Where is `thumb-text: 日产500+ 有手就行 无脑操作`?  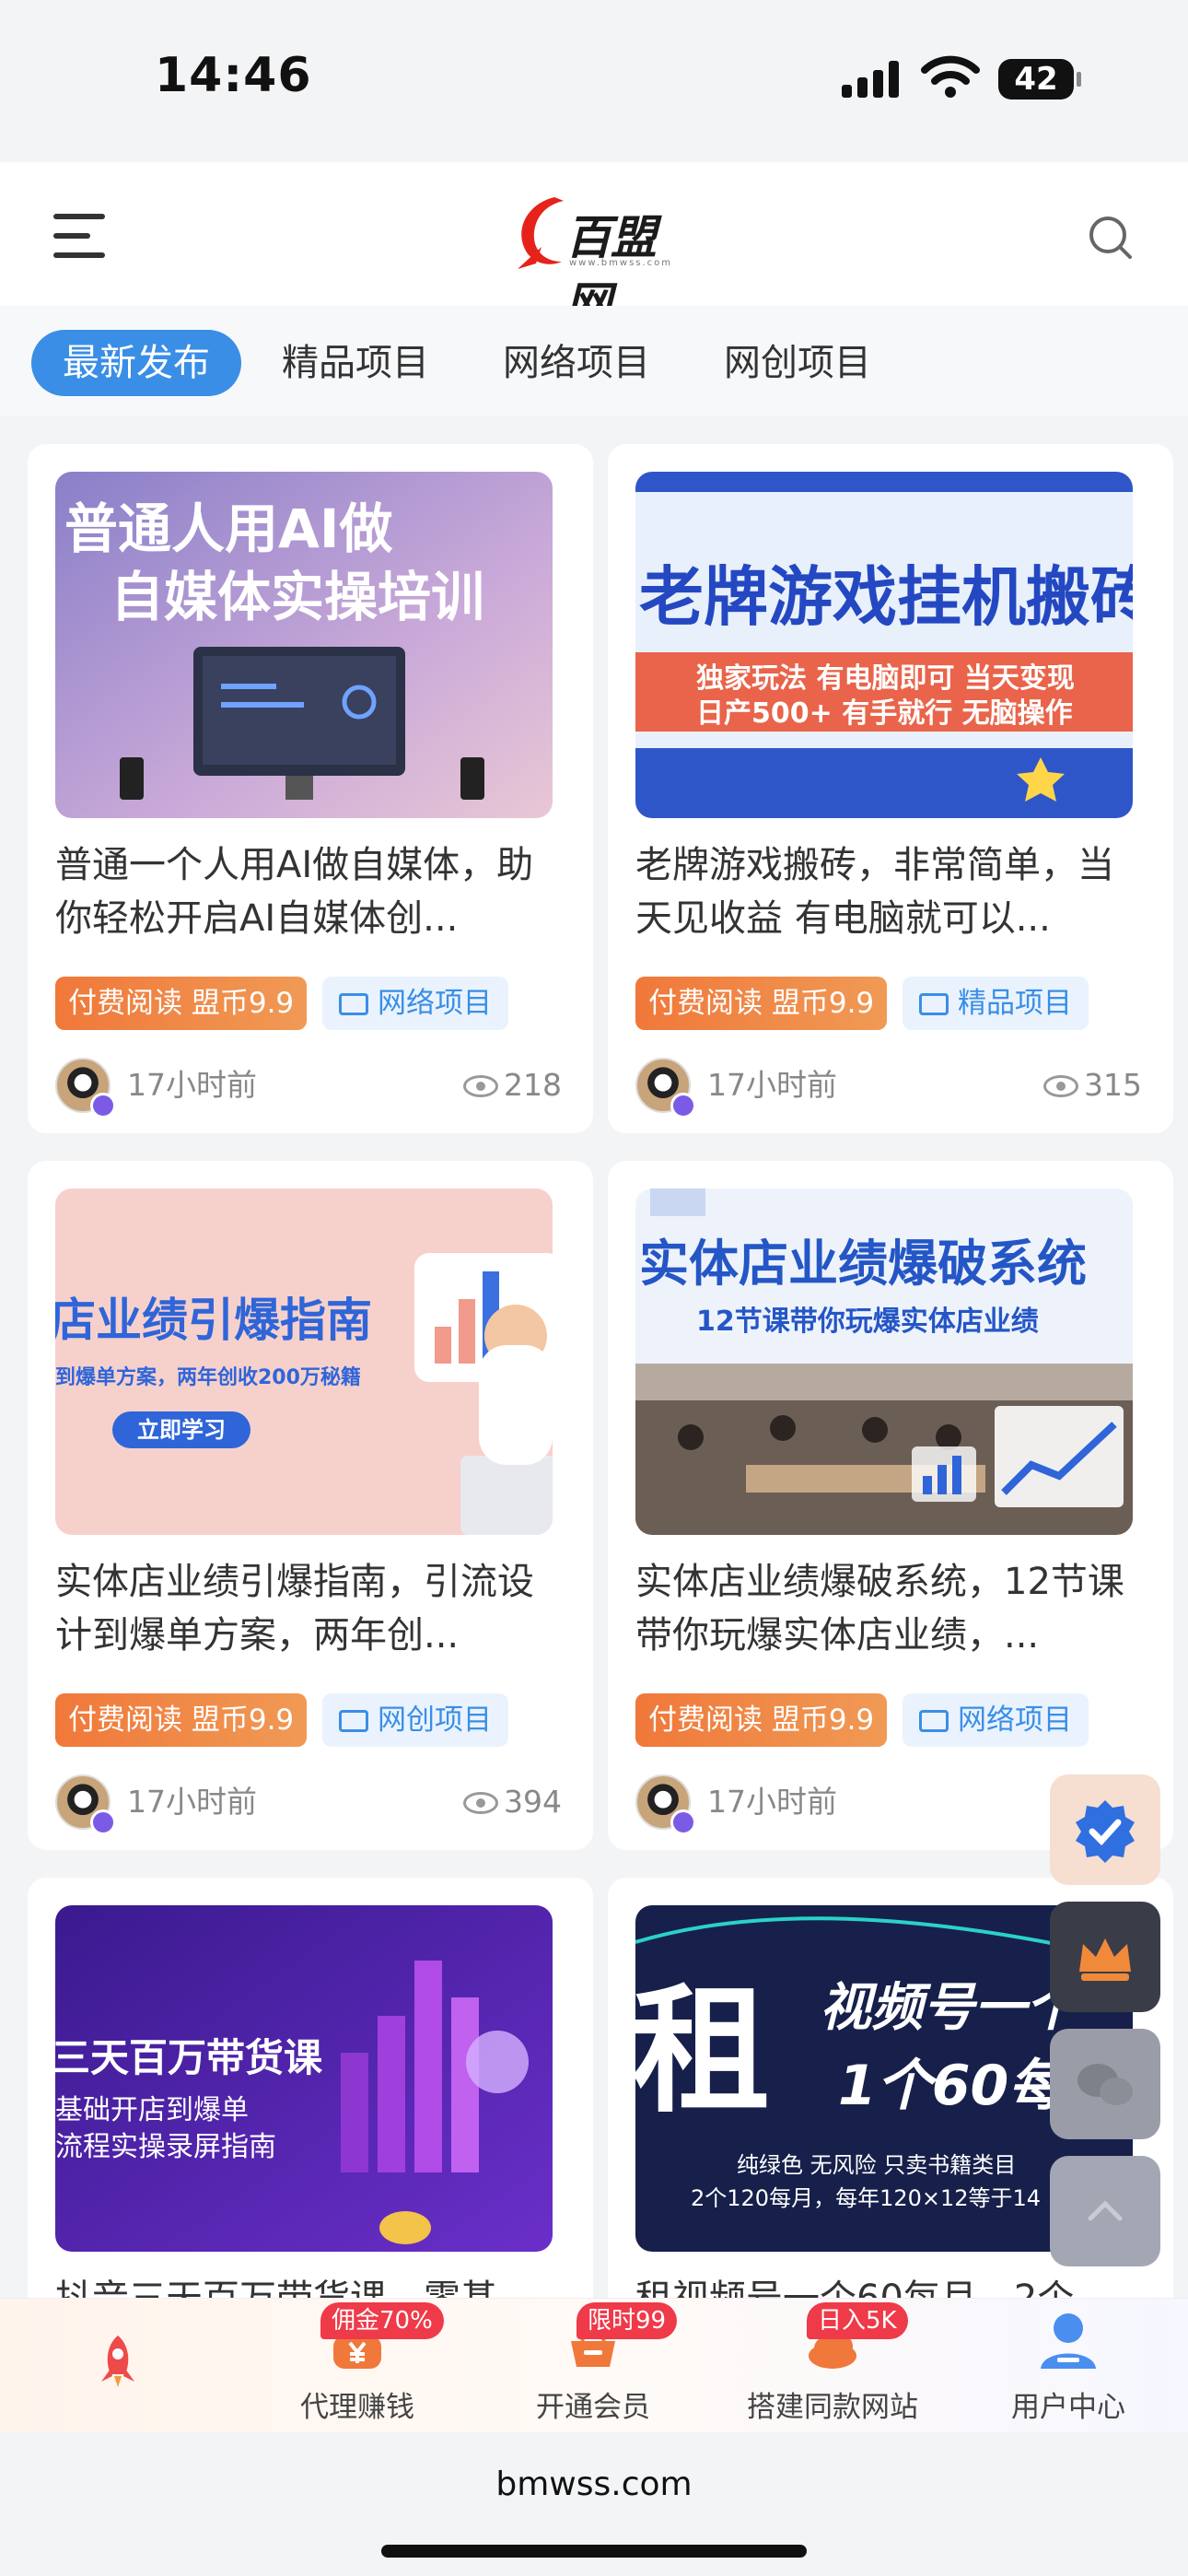 thumb-text: 日产500+ 有手就行 无脑操作 is located at coordinates (884, 713).